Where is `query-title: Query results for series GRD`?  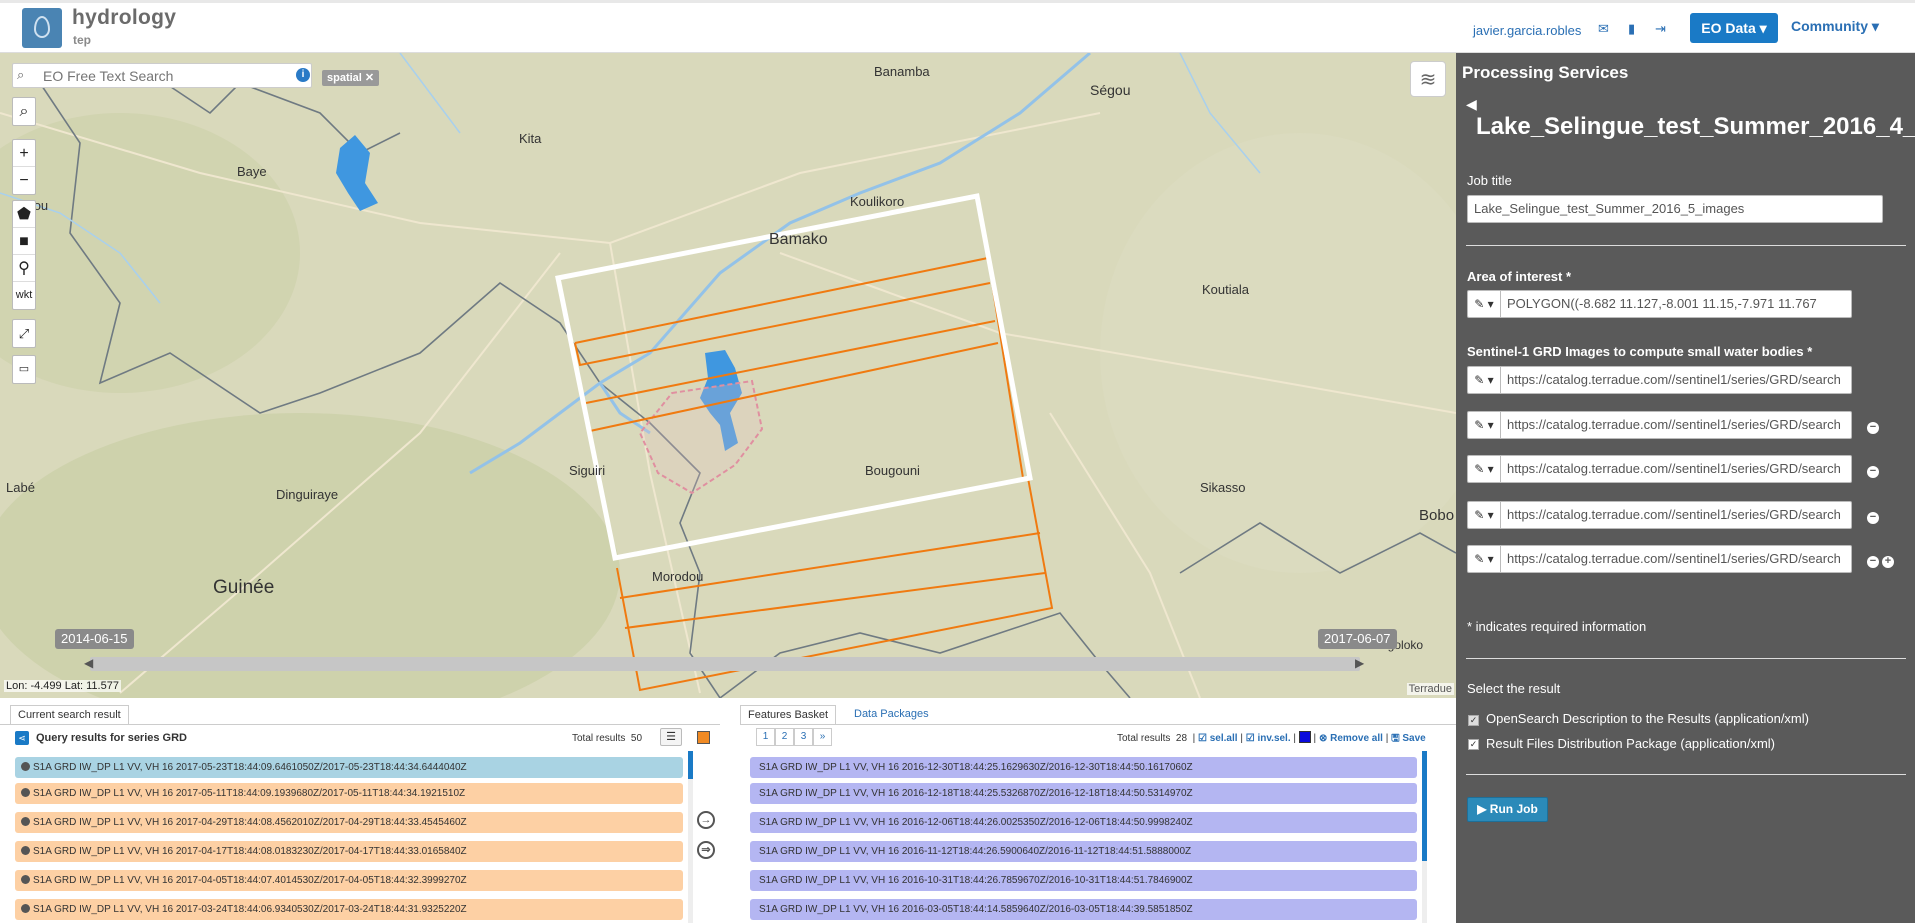 query-title: Query results for series GRD is located at coordinates (112, 738).